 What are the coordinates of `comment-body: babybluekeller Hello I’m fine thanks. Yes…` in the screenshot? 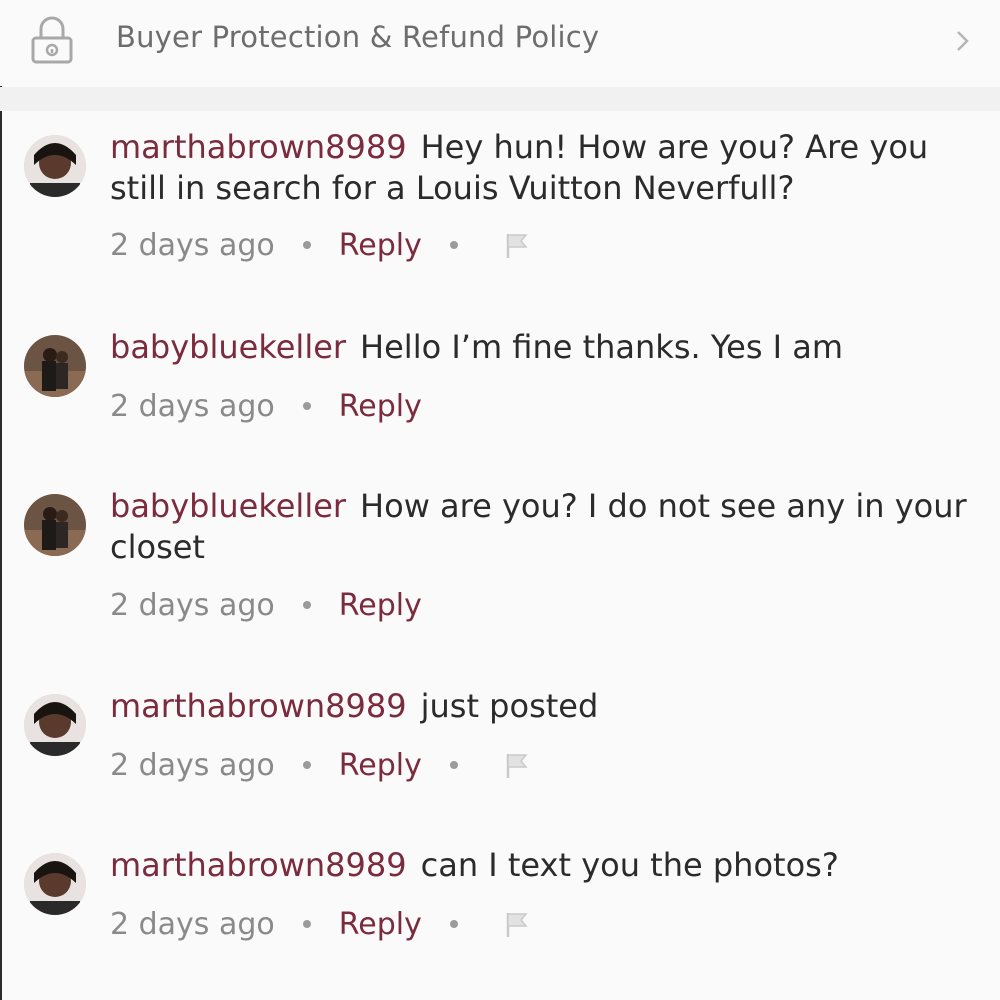 It's located at (545, 347).